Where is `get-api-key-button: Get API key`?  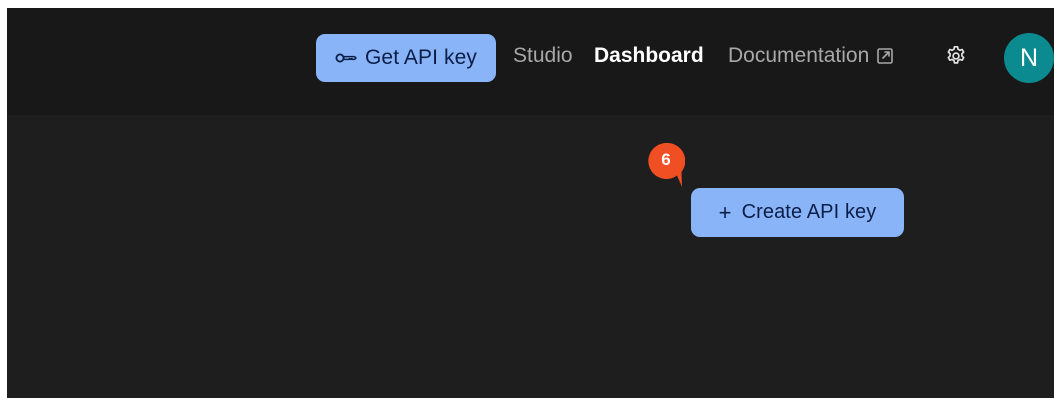
get-api-key-button: Get API key is located at coordinates (406, 58).